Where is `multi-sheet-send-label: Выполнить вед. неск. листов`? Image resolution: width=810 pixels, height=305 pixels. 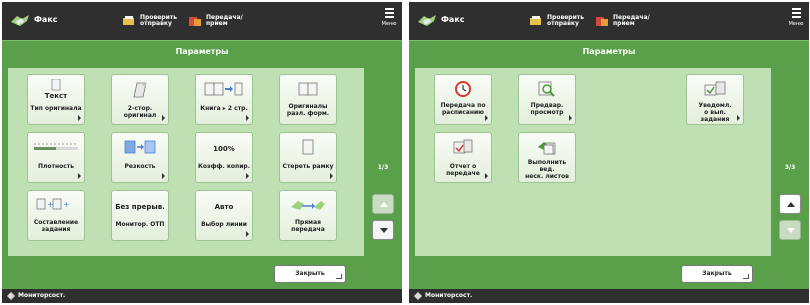 multi-sheet-send-label: Выполнить вед. неск. листов is located at coordinates (547, 169).